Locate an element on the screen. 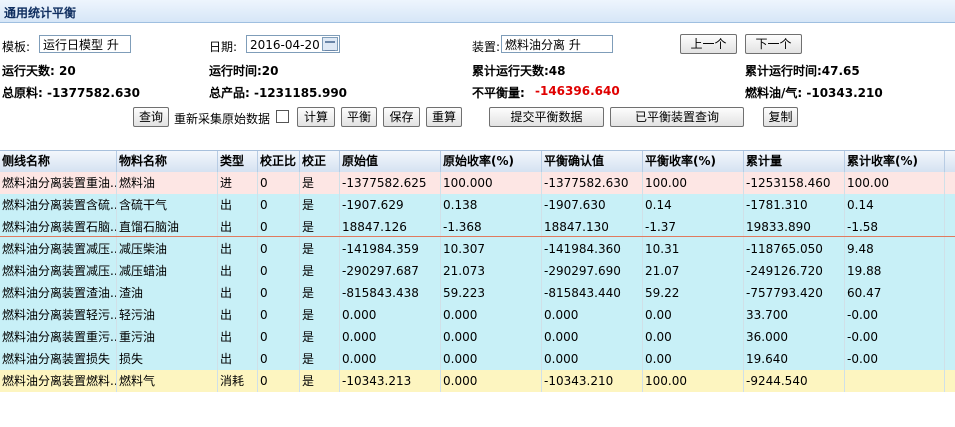 Image resolution: width=955 pixels, height=427 pixels. next-button: 下一个 is located at coordinates (773, 44).